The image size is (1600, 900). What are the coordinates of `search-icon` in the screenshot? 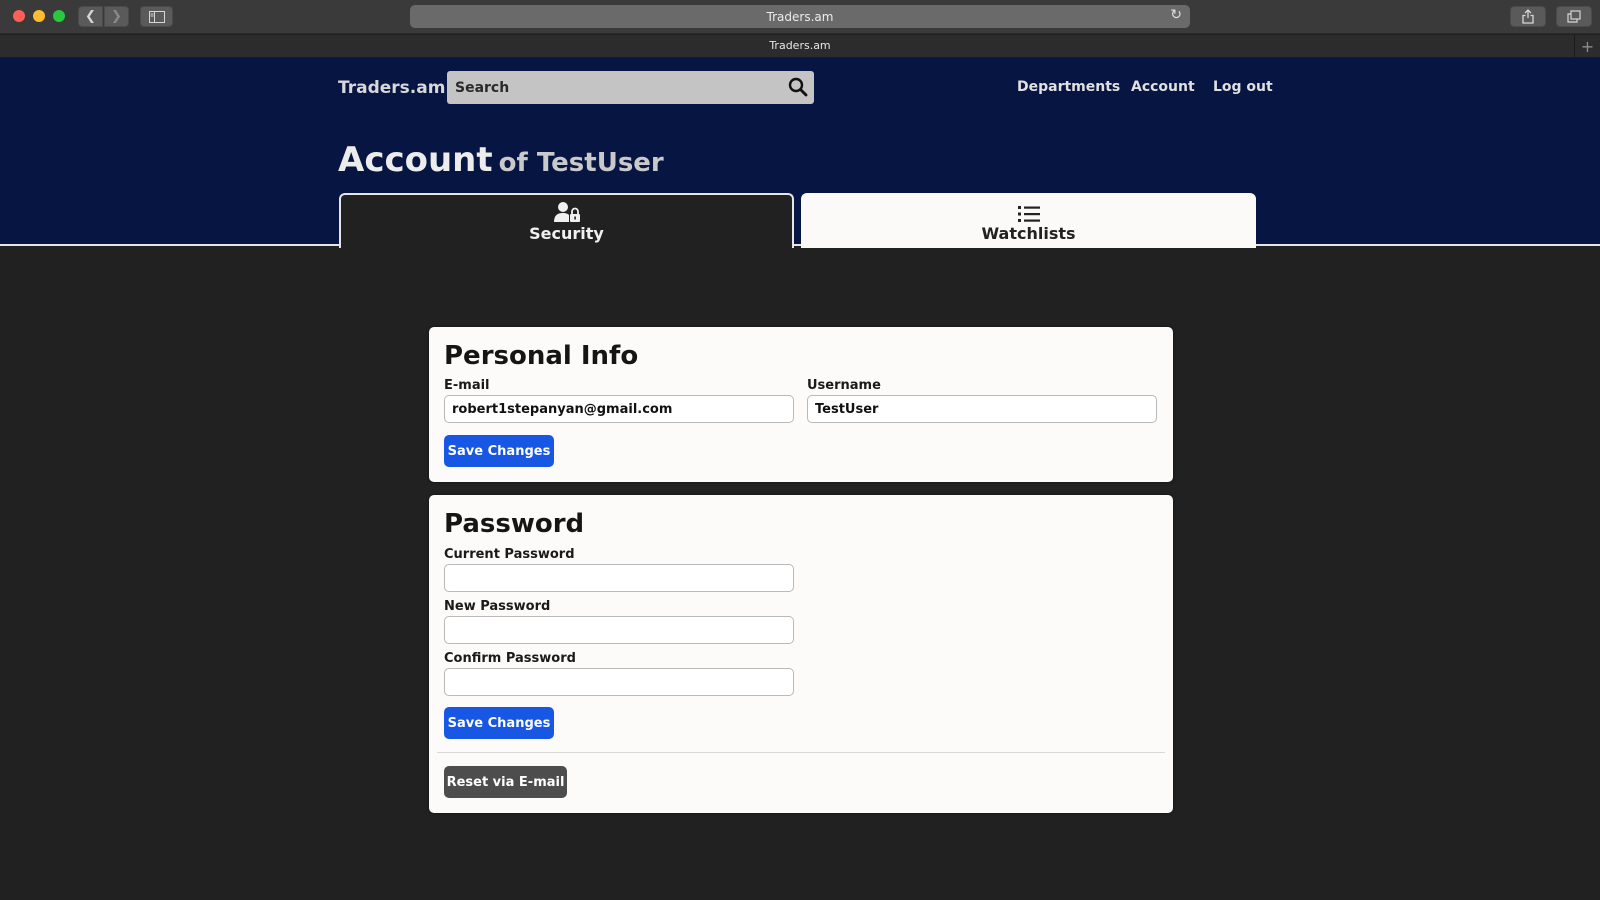 It's located at (798, 87).